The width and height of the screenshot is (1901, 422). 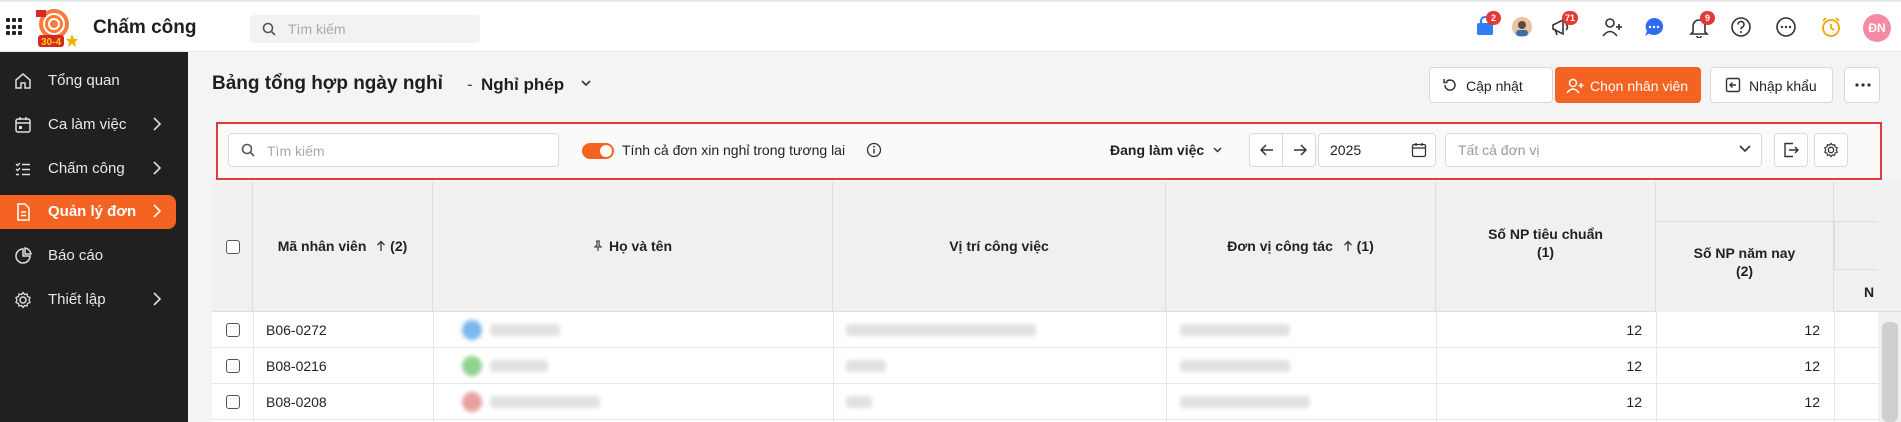 I want to click on scrollbar-thumb, so click(x=1890, y=372).